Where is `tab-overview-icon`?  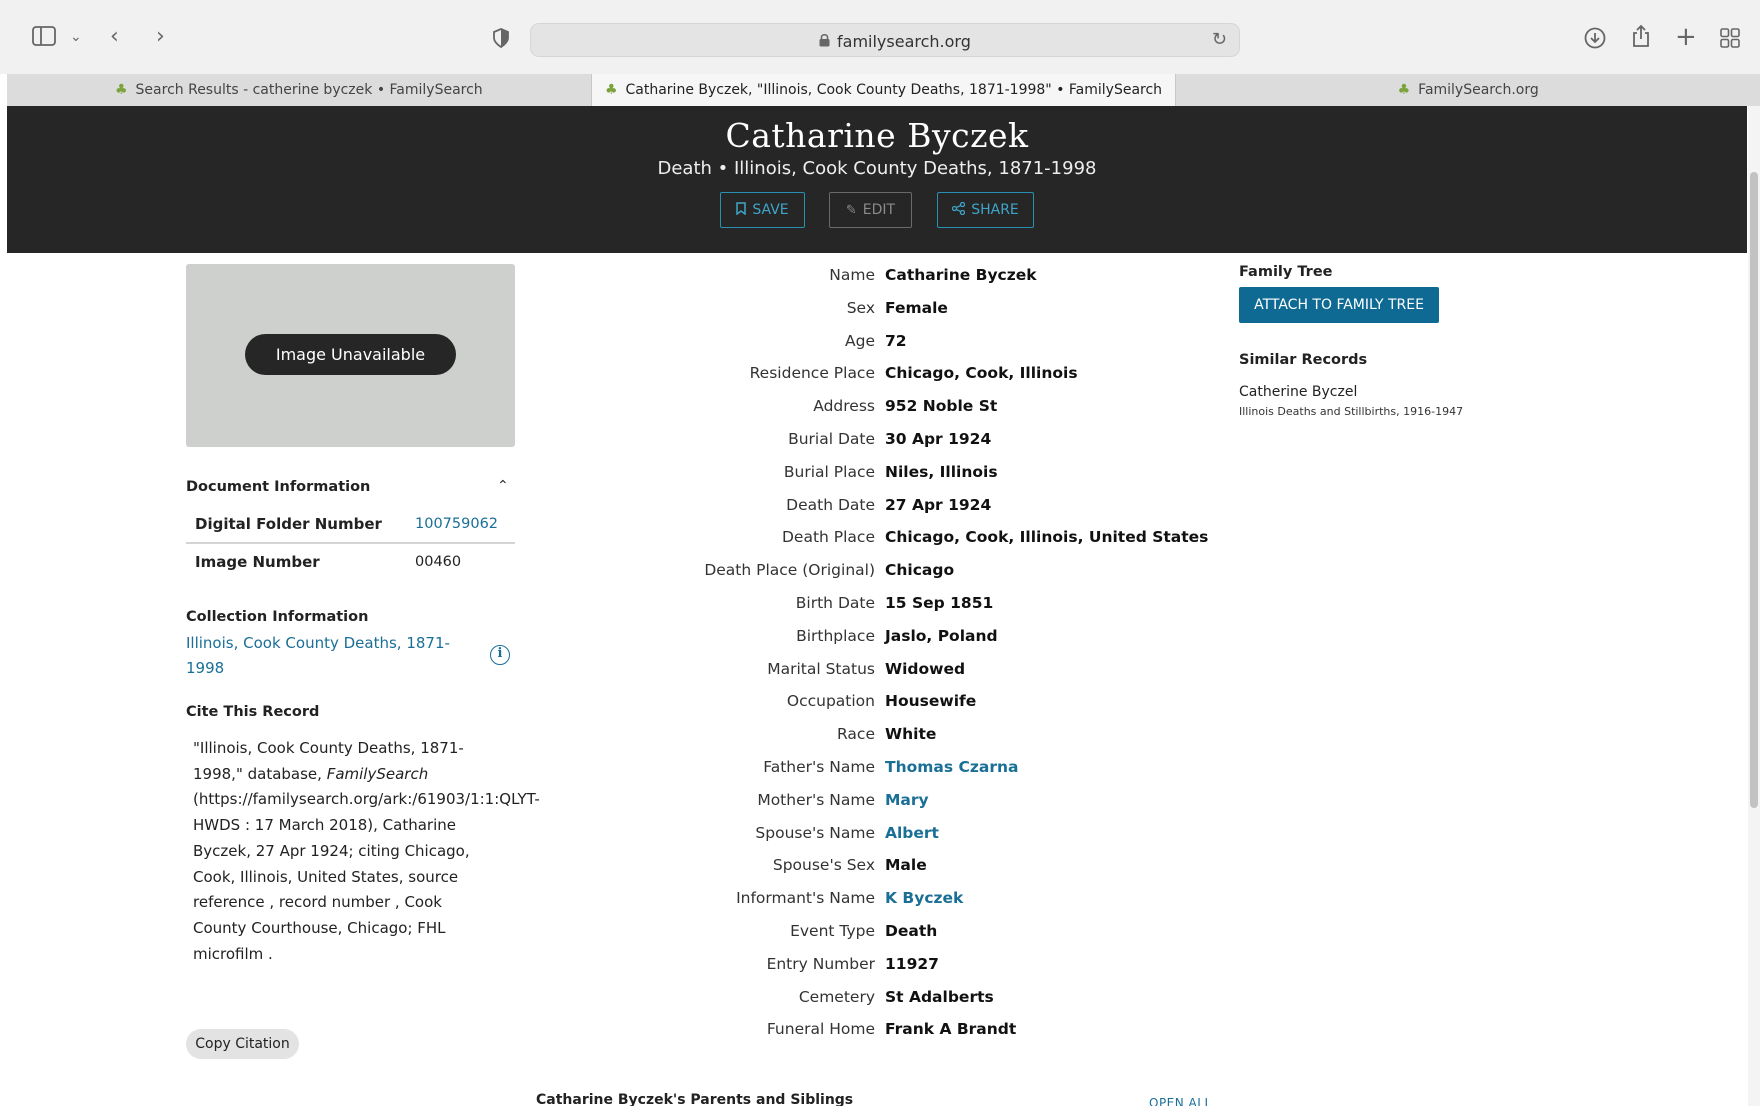 tab-overview-icon is located at coordinates (1730, 41).